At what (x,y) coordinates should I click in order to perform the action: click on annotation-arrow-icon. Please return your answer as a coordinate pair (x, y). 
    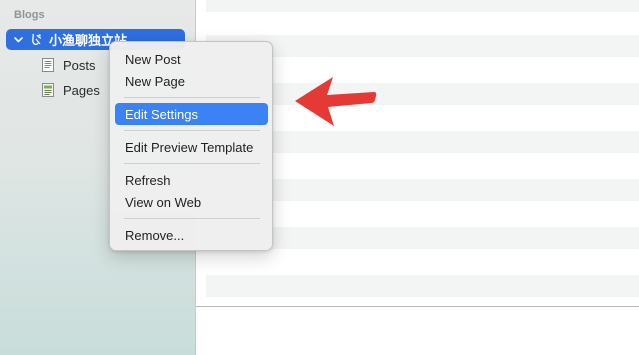
    Looking at the image, I should click on (336, 101).